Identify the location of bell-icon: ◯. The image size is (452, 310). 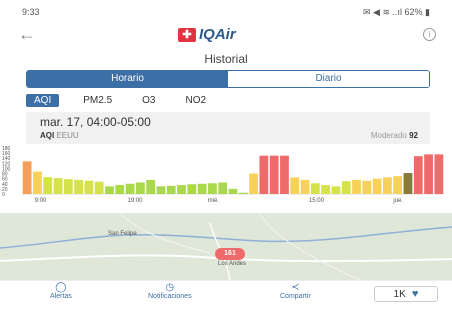
(61, 287).